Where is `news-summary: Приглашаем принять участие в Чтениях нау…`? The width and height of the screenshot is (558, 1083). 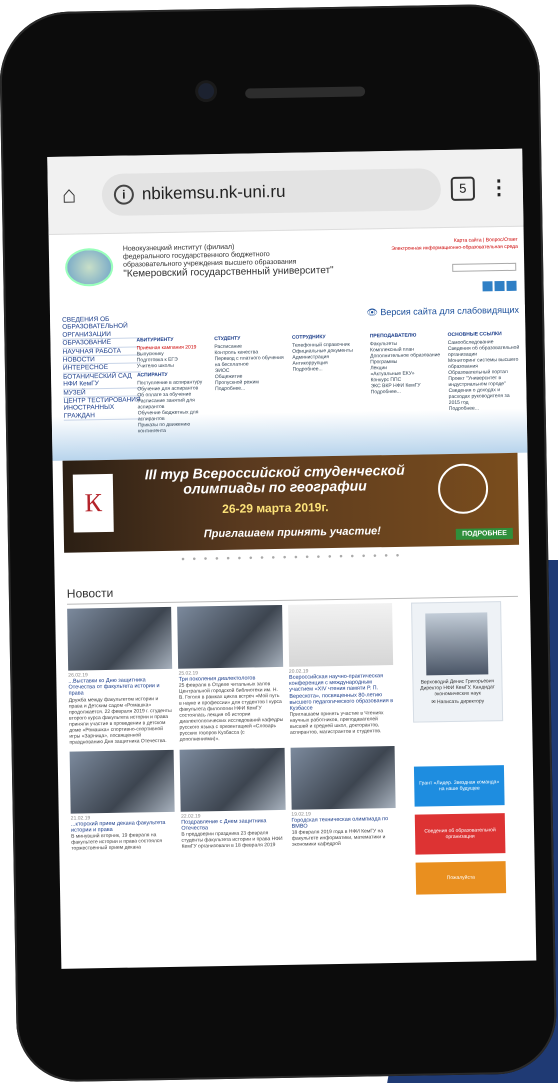
news-summary: Приглашаем принять участие в Чтениях нау… is located at coordinates (336, 723).